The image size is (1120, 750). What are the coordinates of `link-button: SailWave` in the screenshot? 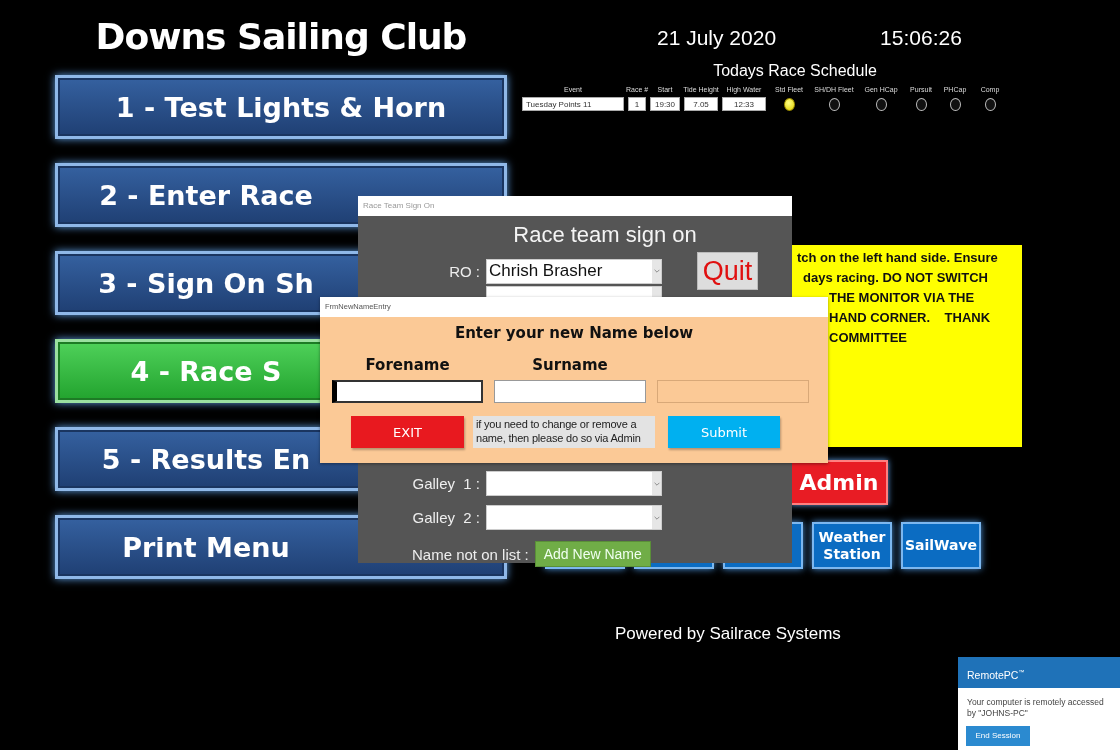 It's located at (941, 545).